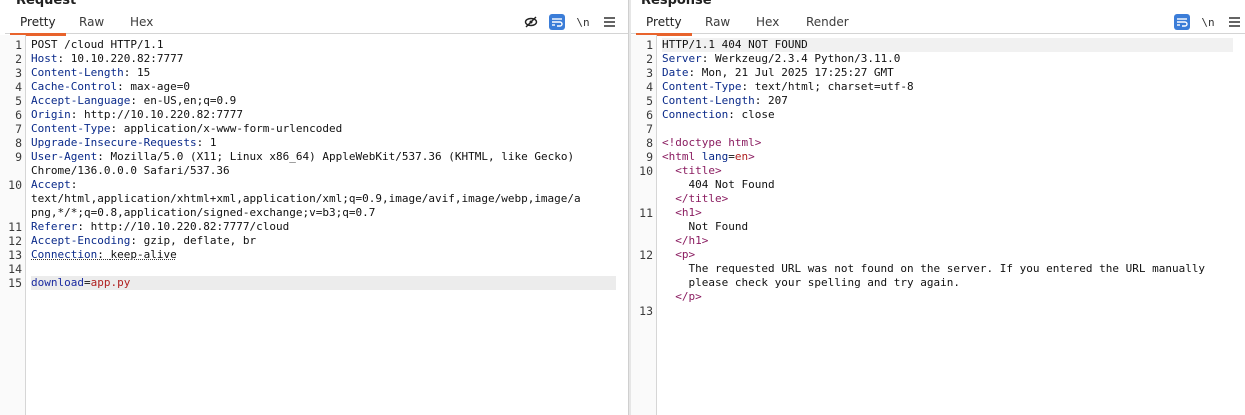  I want to click on header-value: close, so click(758, 114).